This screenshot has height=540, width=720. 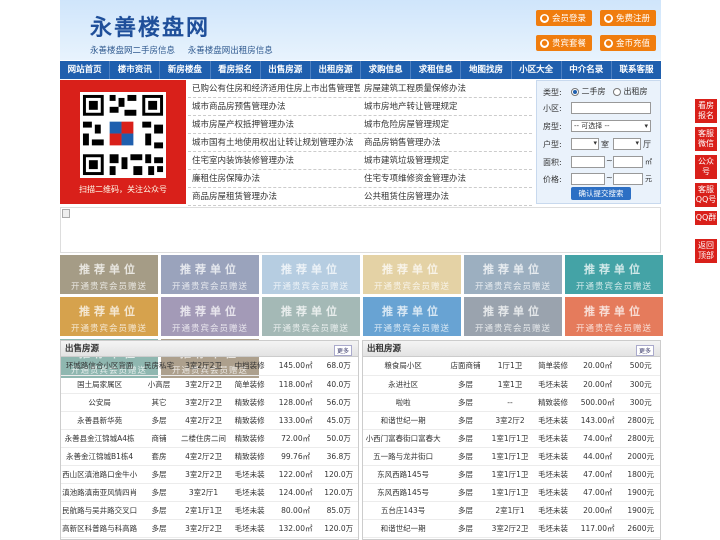 I want to click on policy-link: 公共租赁住房管理办法, so click(x=446, y=196).